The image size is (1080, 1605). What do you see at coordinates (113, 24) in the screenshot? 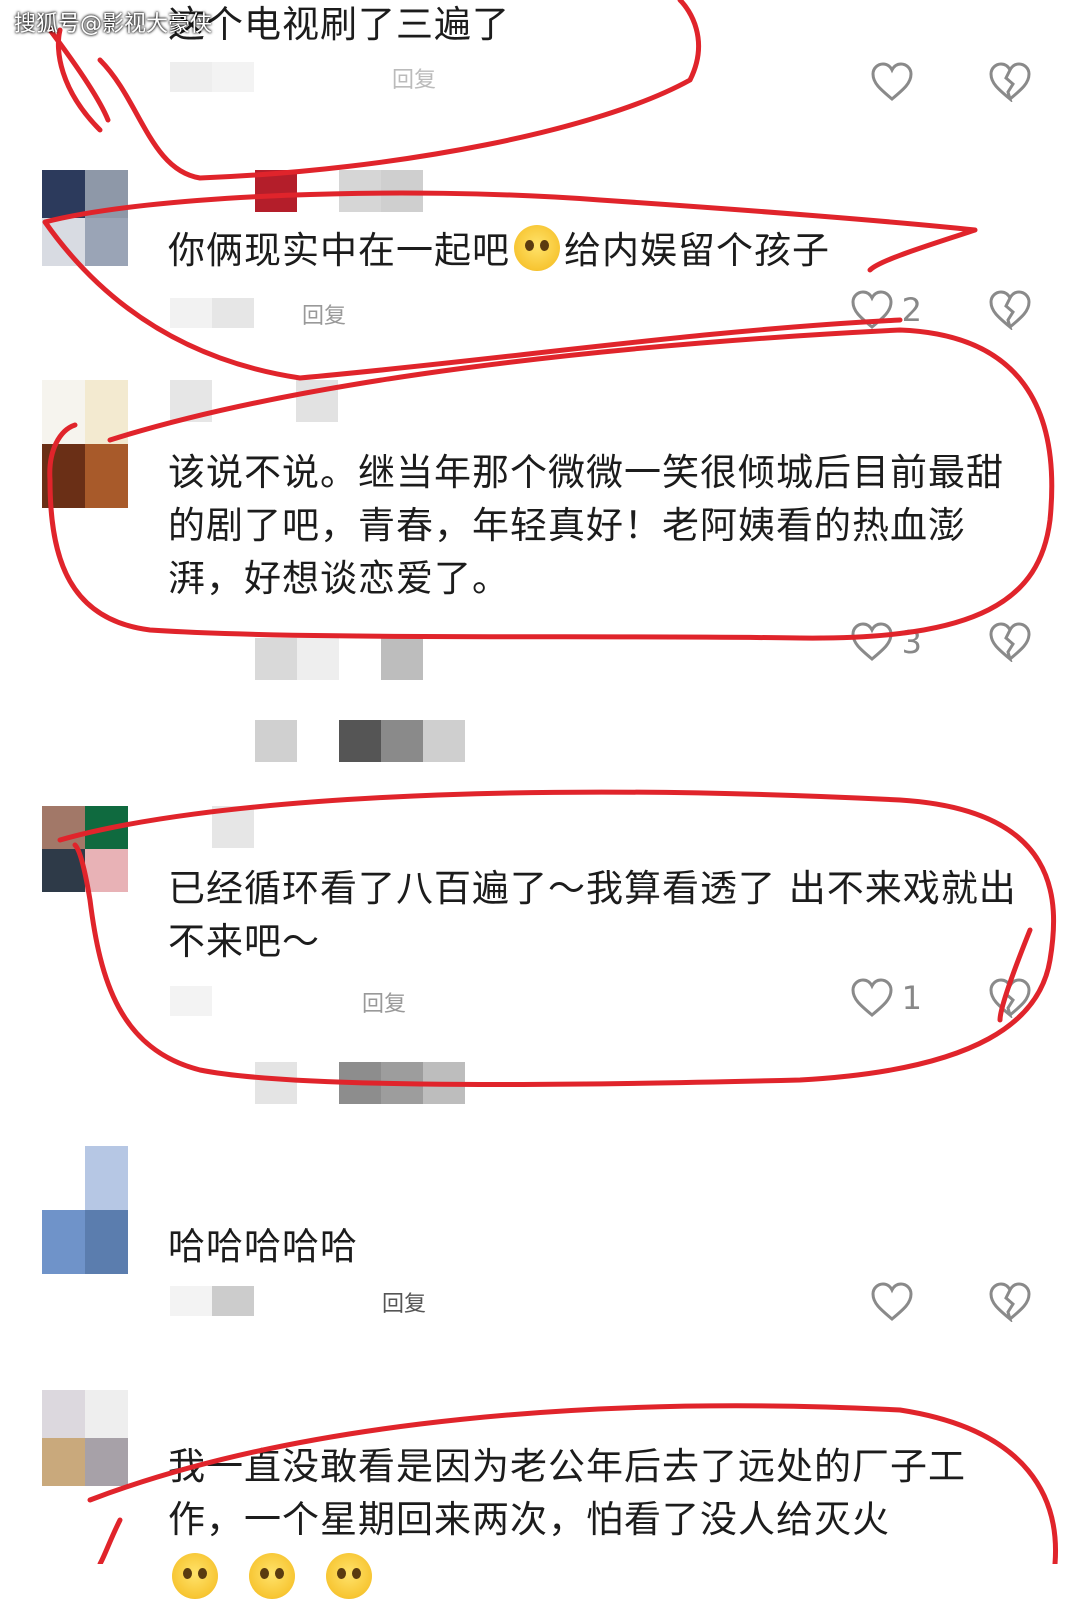
I see `watermark: 搜狐号@影视大豪侠` at bounding box center [113, 24].